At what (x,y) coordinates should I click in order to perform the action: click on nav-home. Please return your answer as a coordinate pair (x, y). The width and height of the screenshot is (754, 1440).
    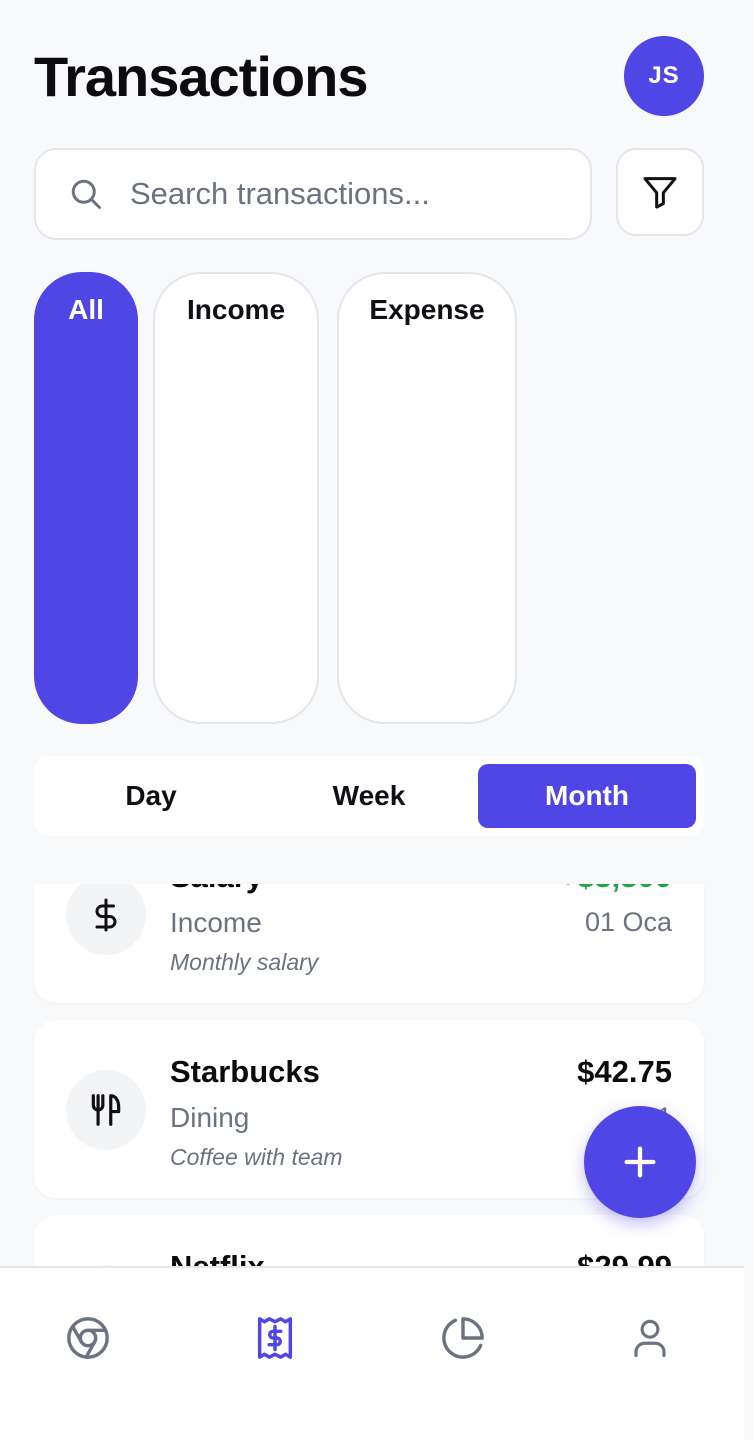
    Looking at the image, I should click on (88, 1338).